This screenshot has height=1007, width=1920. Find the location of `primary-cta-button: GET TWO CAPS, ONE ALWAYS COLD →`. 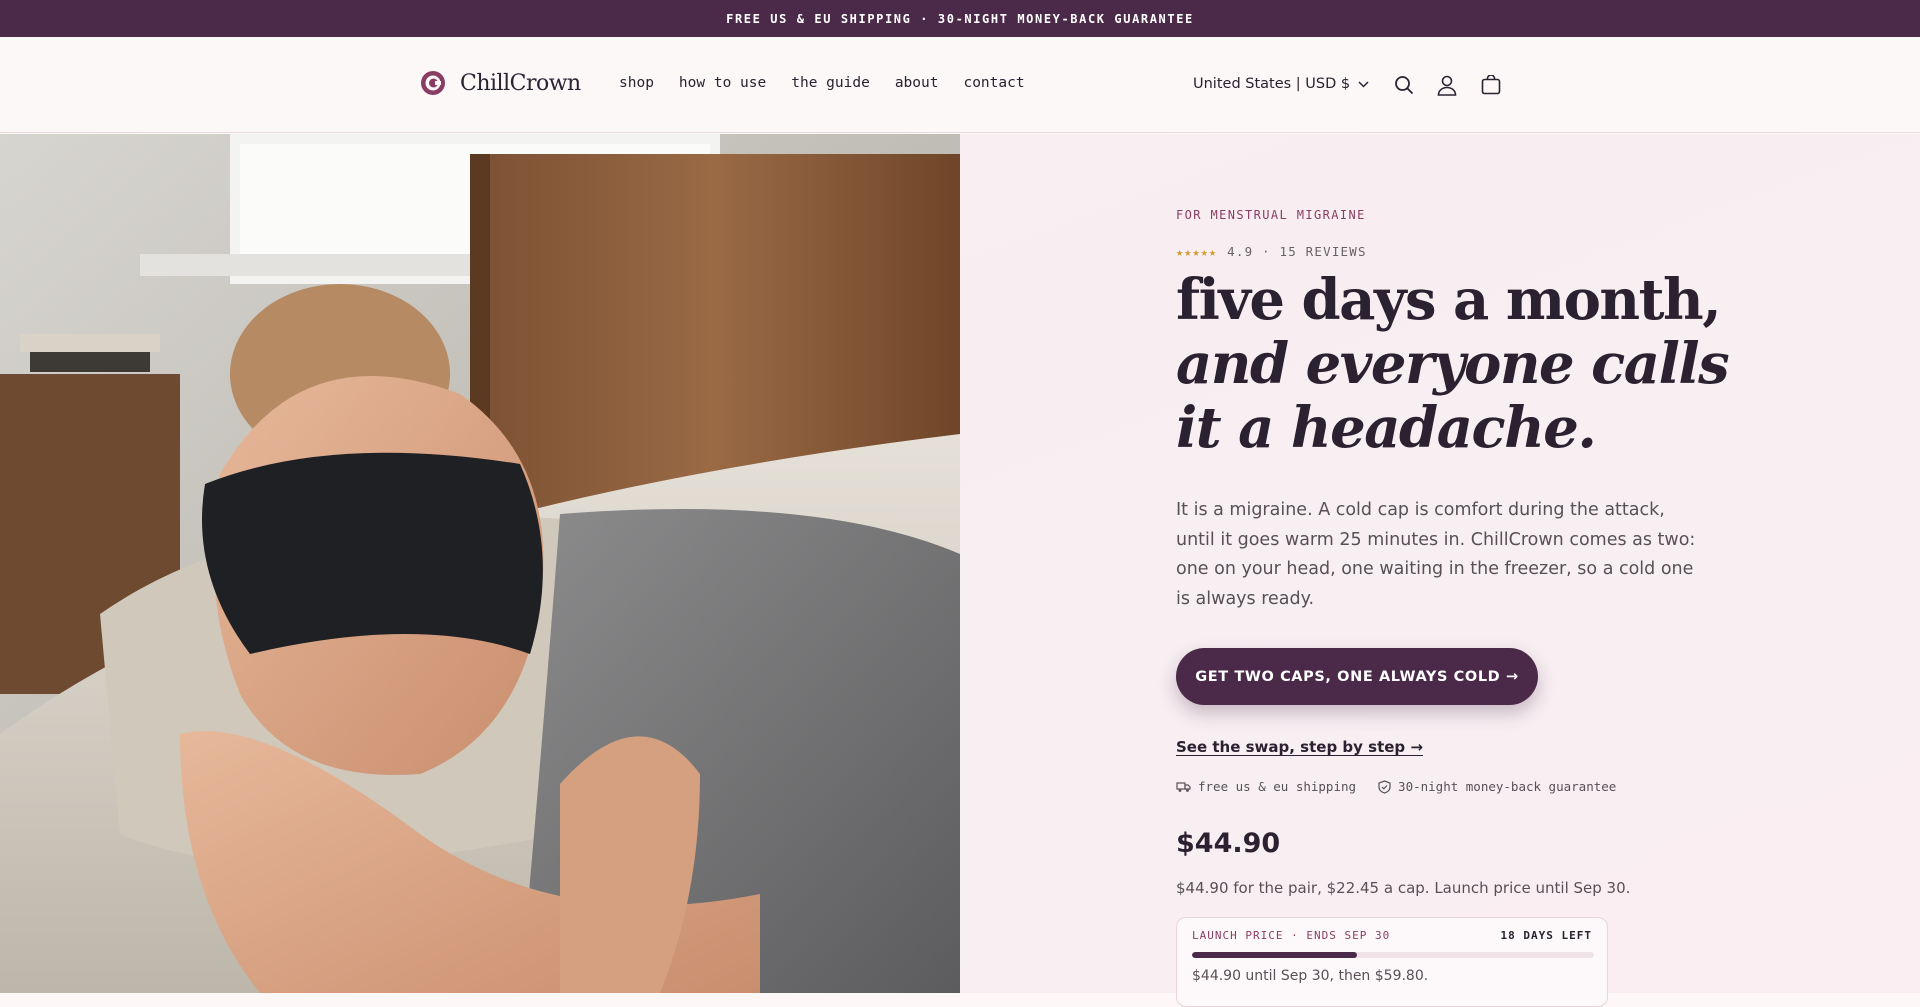

primary-cta-button: GET TWO CAPS, ONE ALWAYS COLD → is located at coordinates (1357, 676).